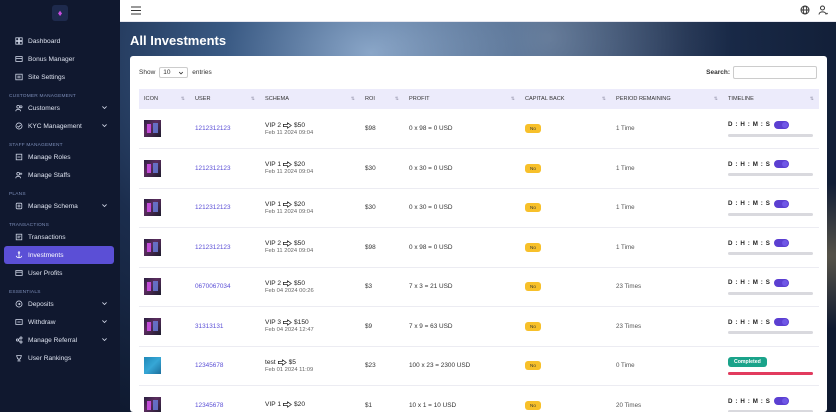 The image size is (836, 412). Describe the element at coordinates (18, 41) in the screenshot. I see `dashboard-icon` at that location.